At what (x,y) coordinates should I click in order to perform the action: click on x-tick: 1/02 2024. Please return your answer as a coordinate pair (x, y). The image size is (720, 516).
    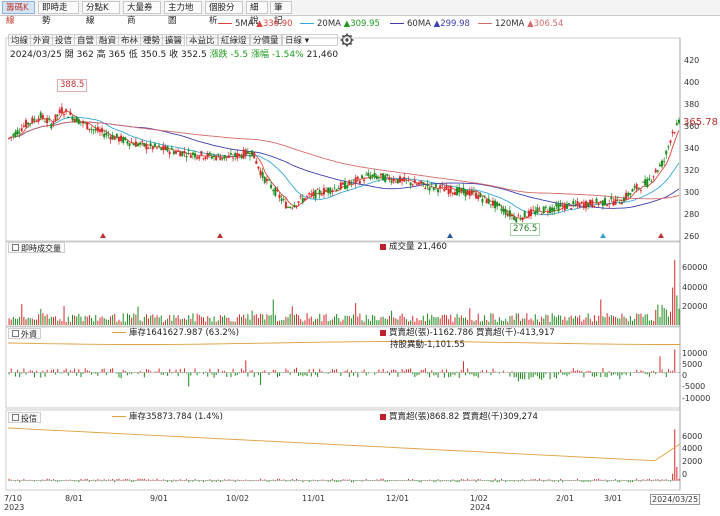
    Looking at the image, I should click on (480, 503).